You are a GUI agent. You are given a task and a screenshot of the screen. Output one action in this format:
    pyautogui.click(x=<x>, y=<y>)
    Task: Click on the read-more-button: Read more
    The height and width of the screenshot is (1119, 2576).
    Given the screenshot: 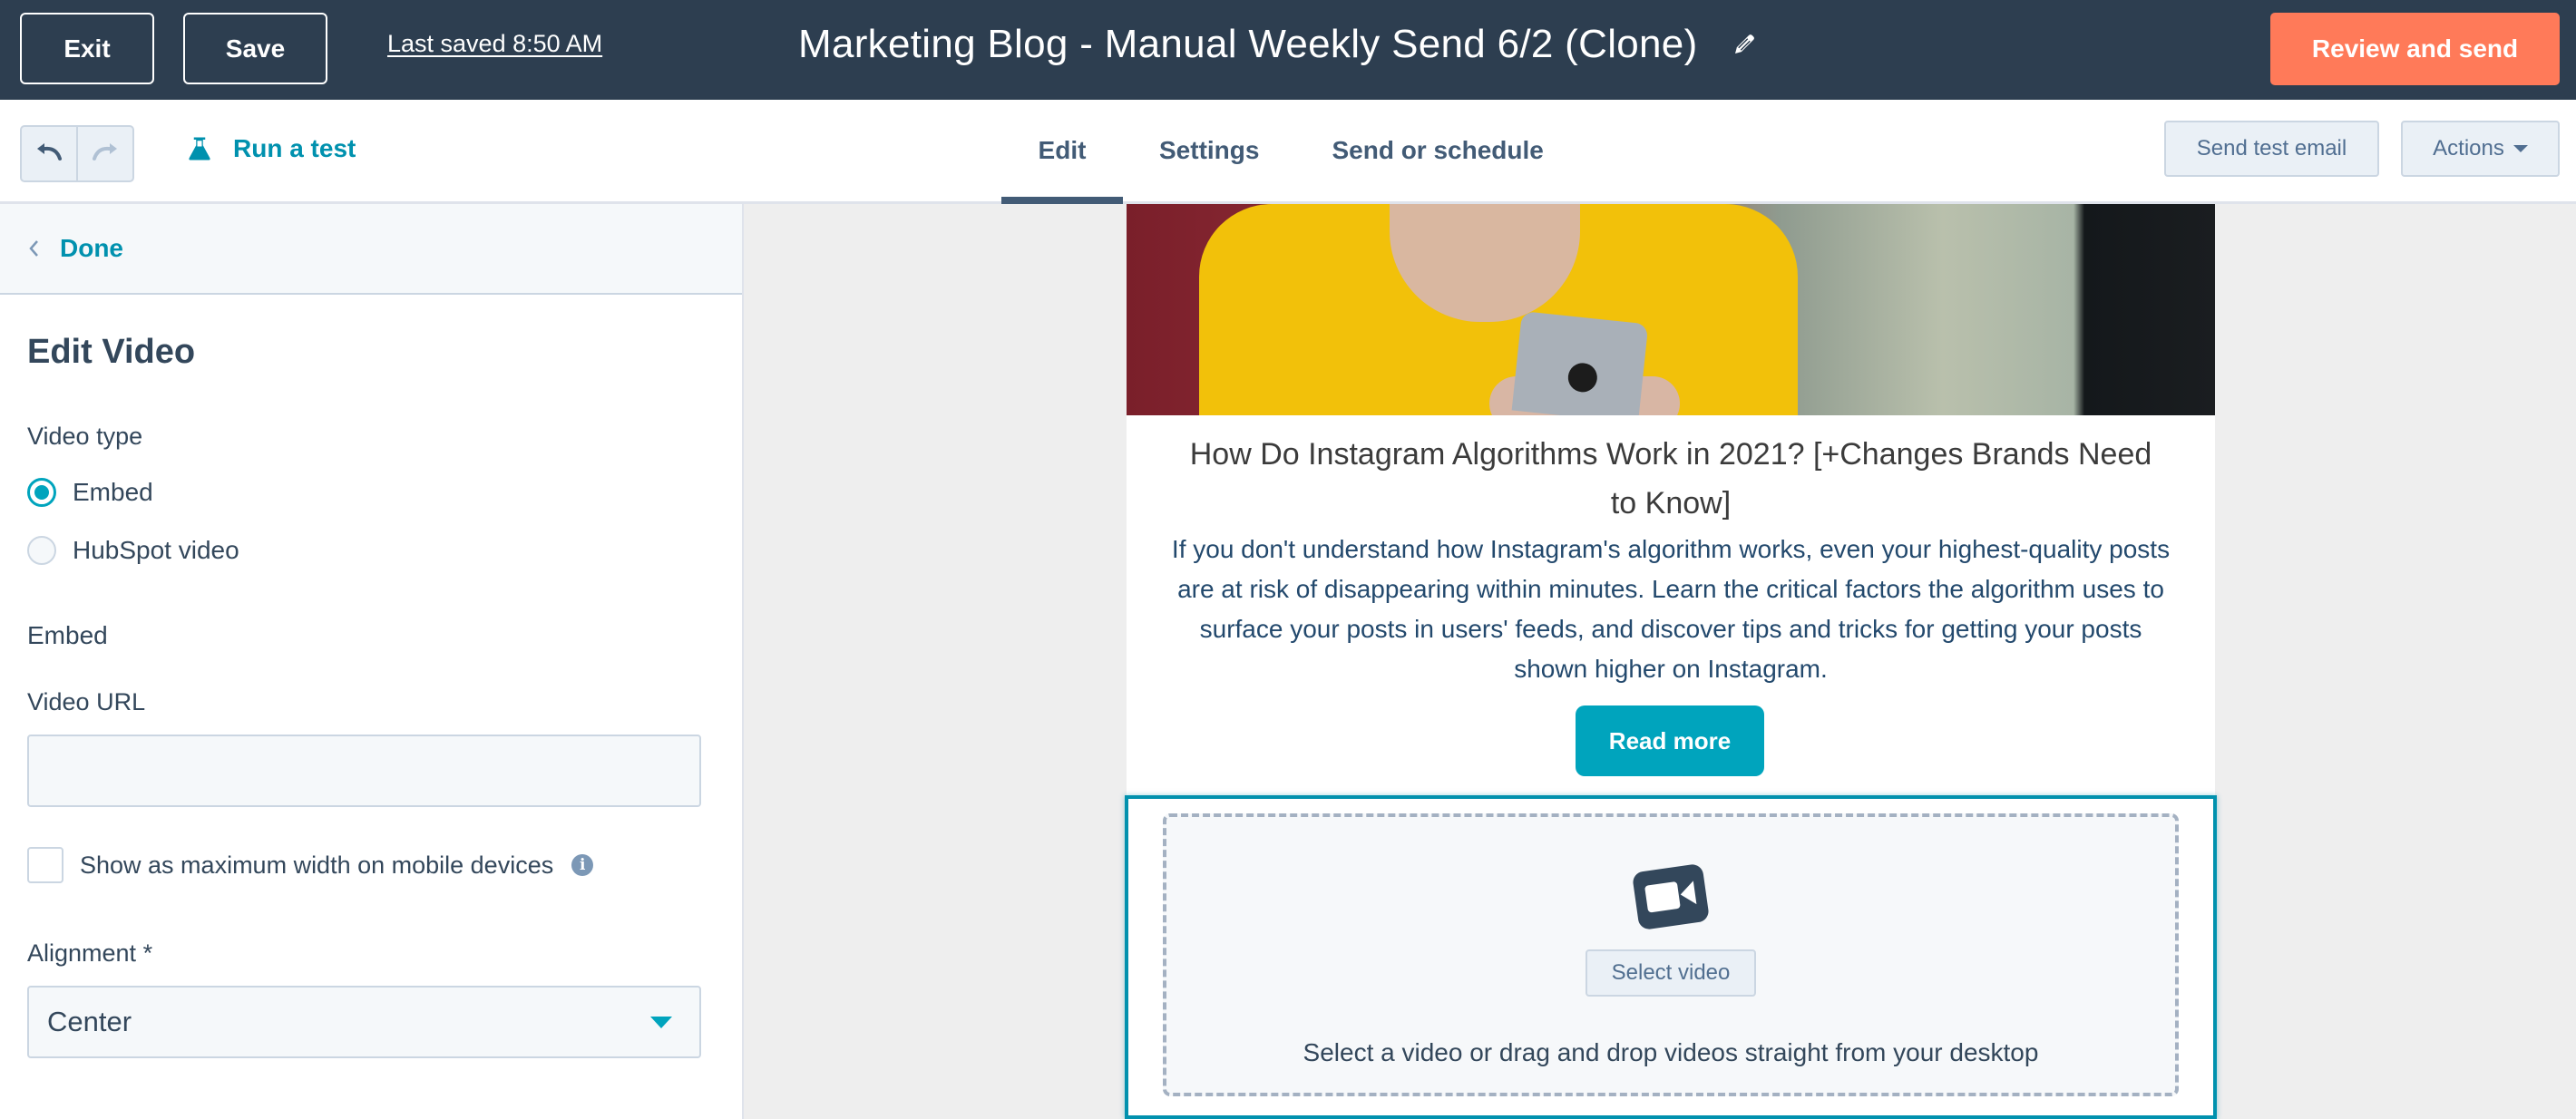 What is the action you would take?
    pyautogui.click(x=1670, y=740)
    